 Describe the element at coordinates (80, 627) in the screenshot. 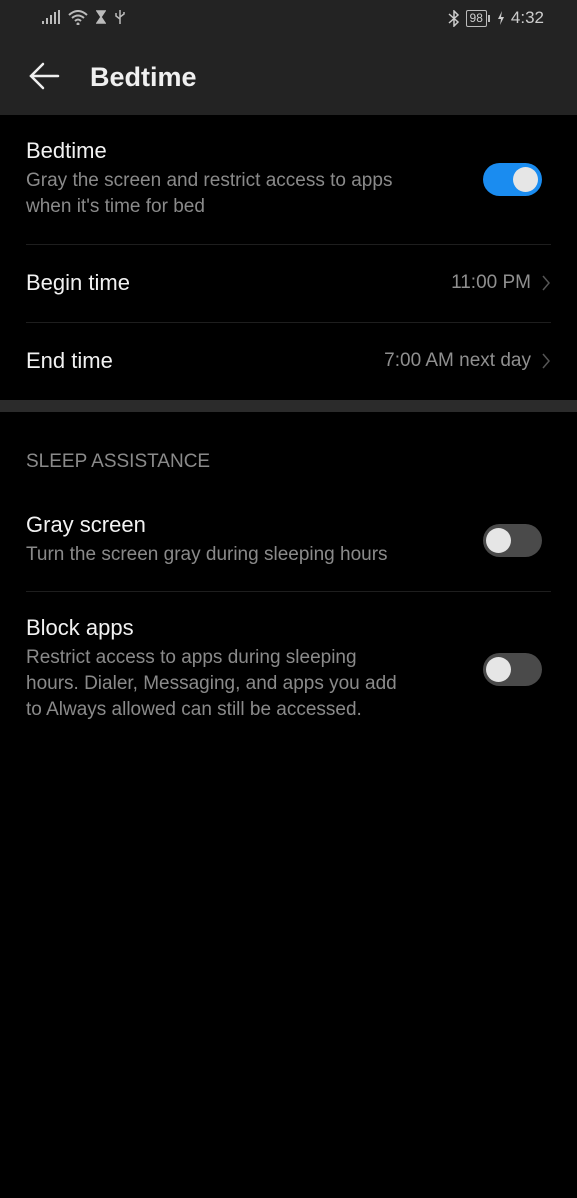

I see `block-apps-title: Block apps` at that location.